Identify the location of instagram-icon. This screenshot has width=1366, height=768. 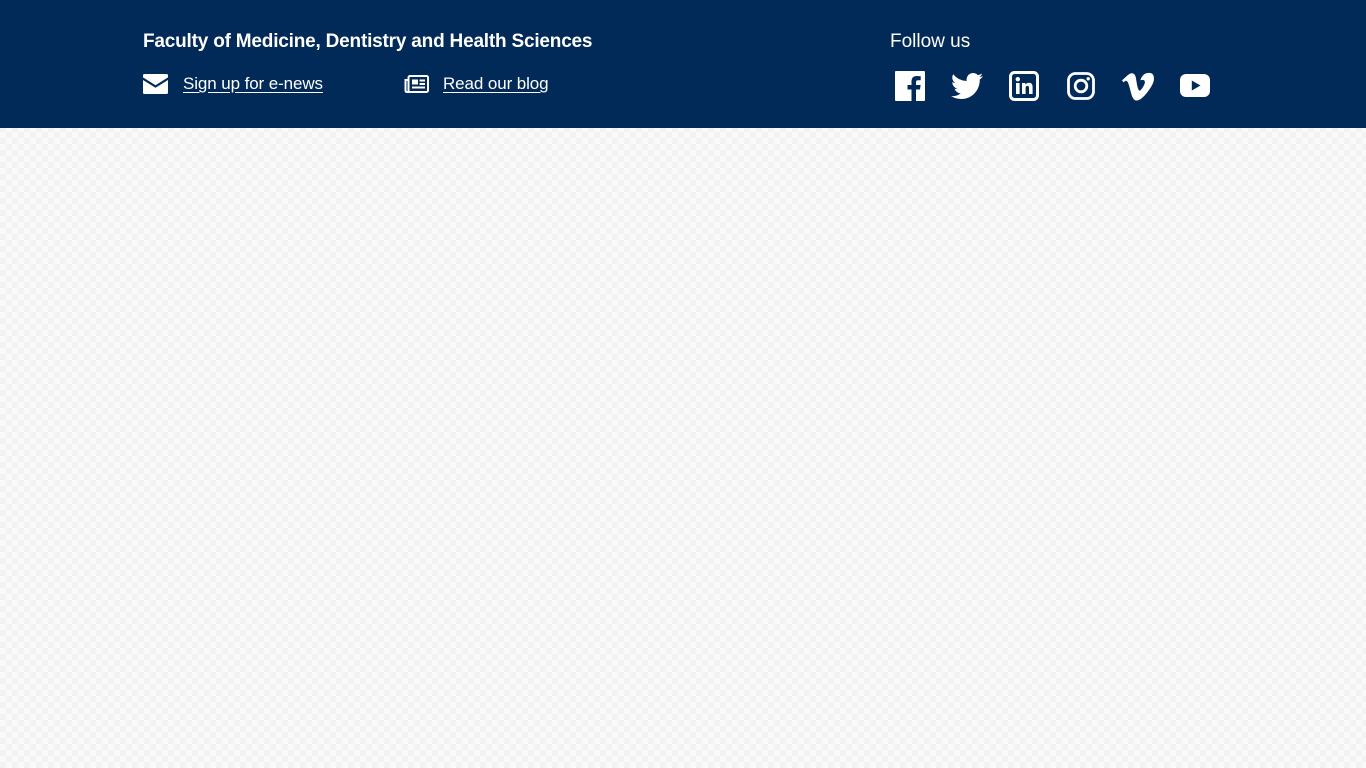
(1081, 86).